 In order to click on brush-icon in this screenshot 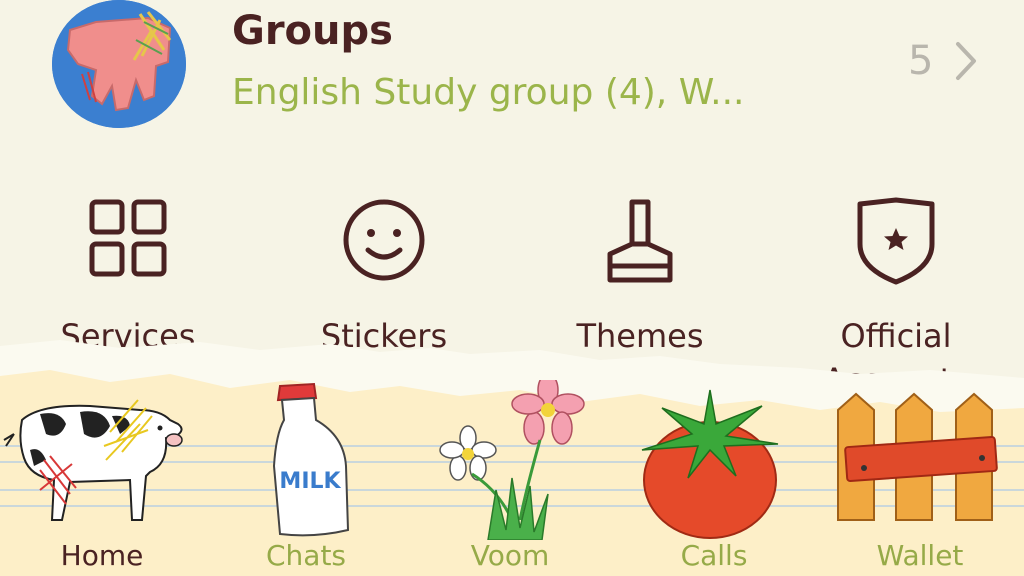, I will do `click(640, 241)`.